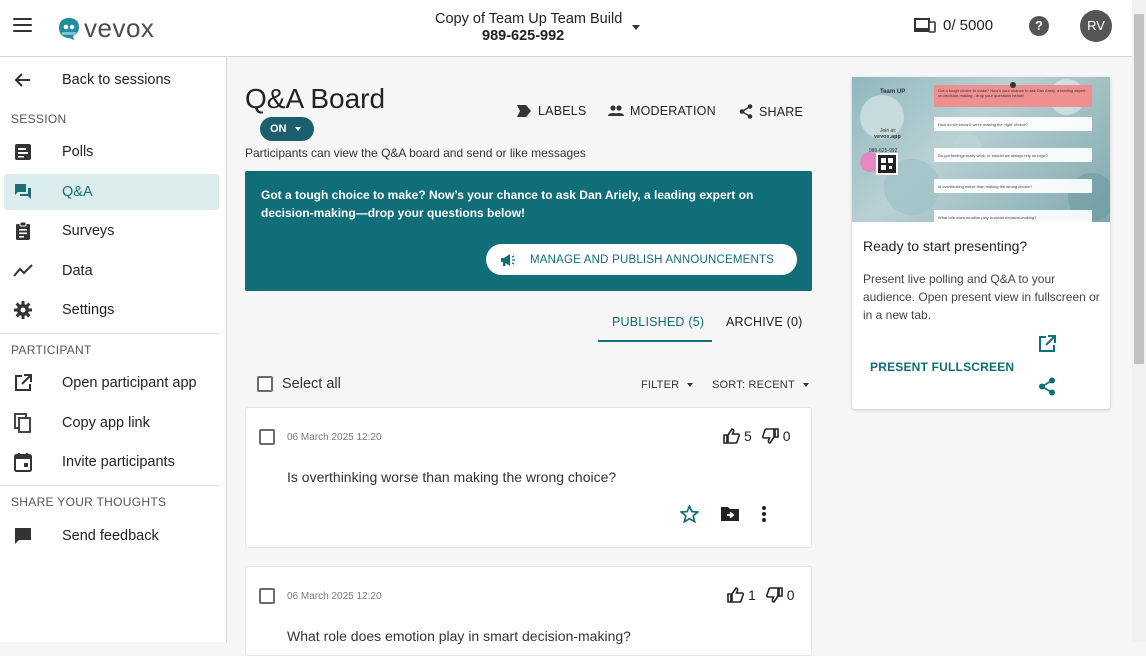  I want to click on likes-count: 5, so click(748, 436).